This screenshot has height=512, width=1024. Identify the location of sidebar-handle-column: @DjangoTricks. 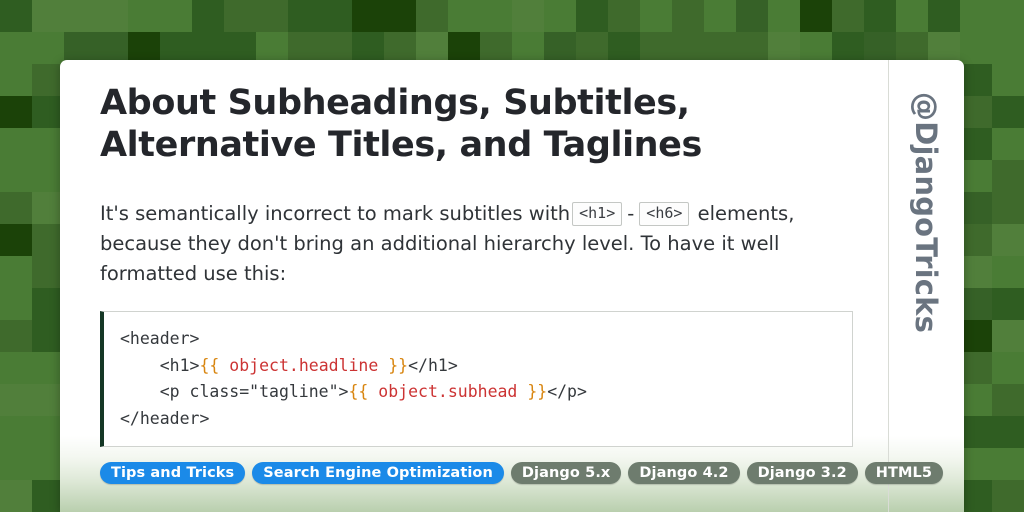
(926, 286).